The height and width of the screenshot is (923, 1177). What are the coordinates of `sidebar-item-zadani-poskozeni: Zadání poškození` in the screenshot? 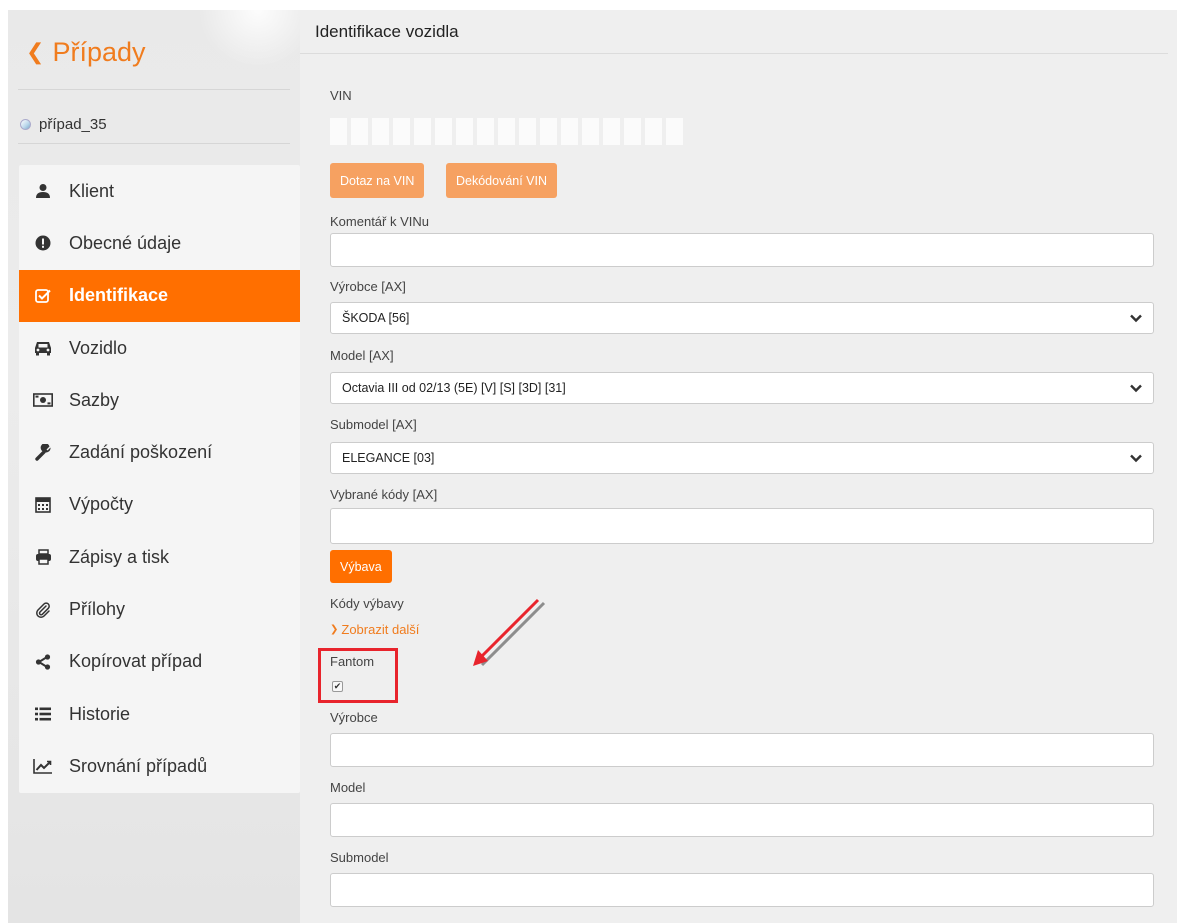 It's located at (159, 452).